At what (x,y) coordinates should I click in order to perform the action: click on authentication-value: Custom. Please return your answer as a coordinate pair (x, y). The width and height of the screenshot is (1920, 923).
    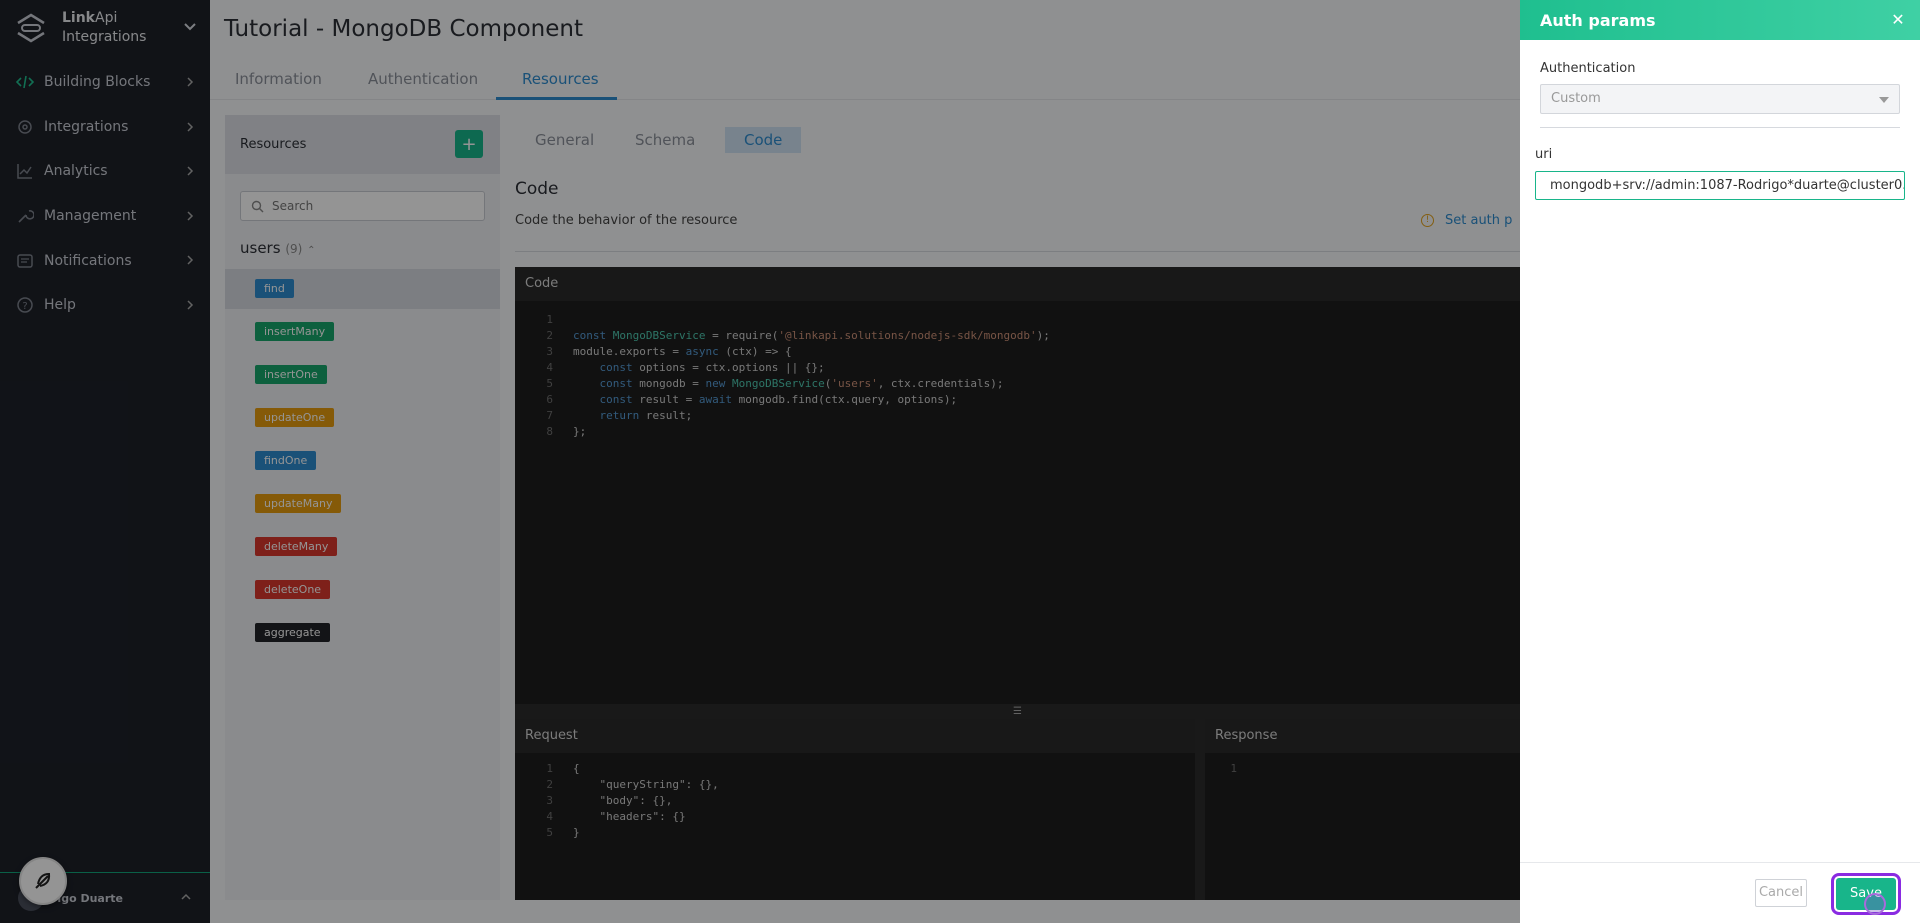
    Looking at the image, I should click on (1576, 98).